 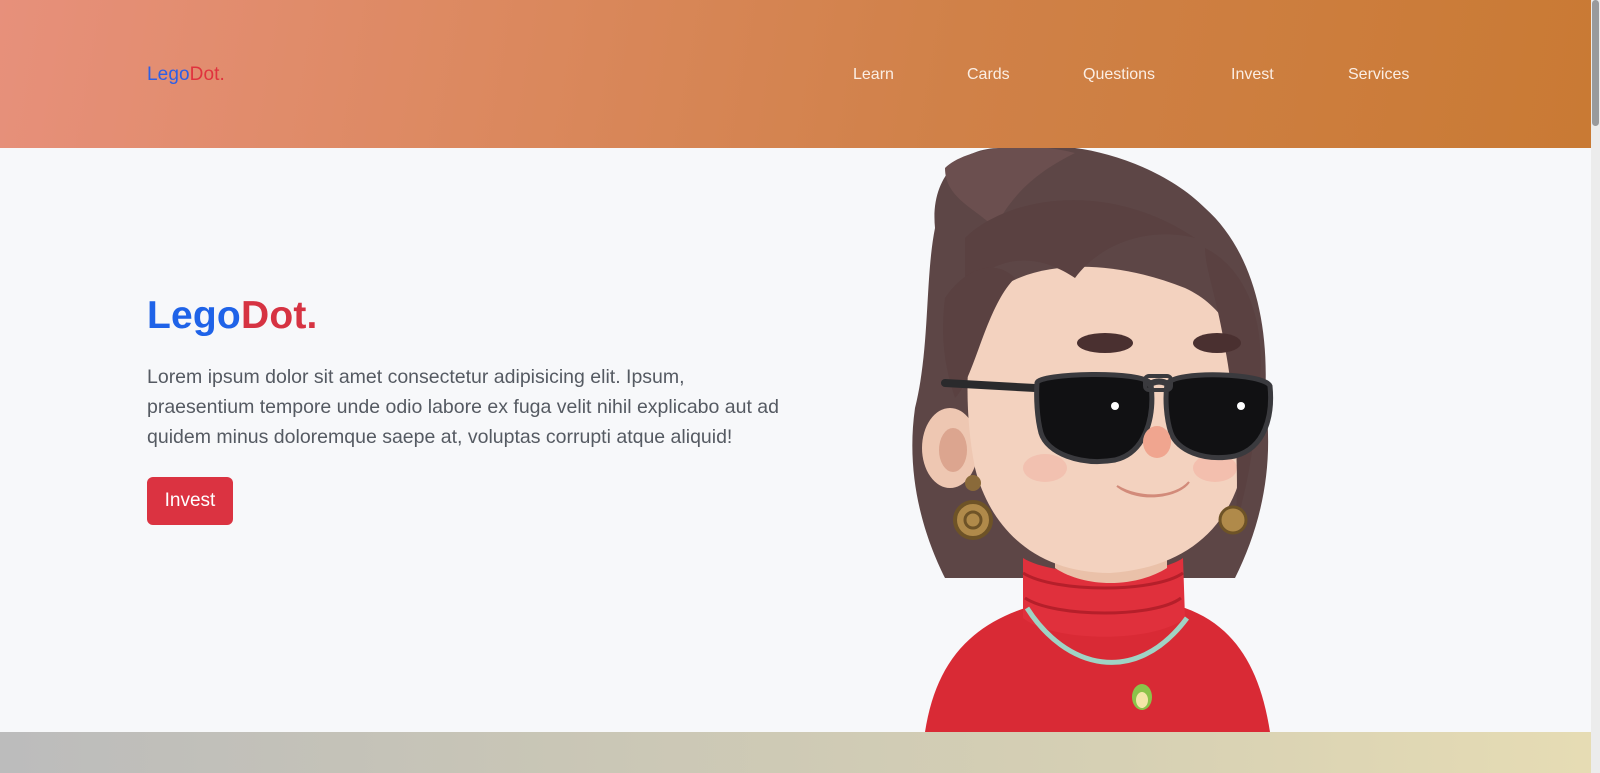 What do you see at coordinates (1595, 63) in the screenshot?
I see `scrollbar-thumb` at bounding box center [1595, 63].